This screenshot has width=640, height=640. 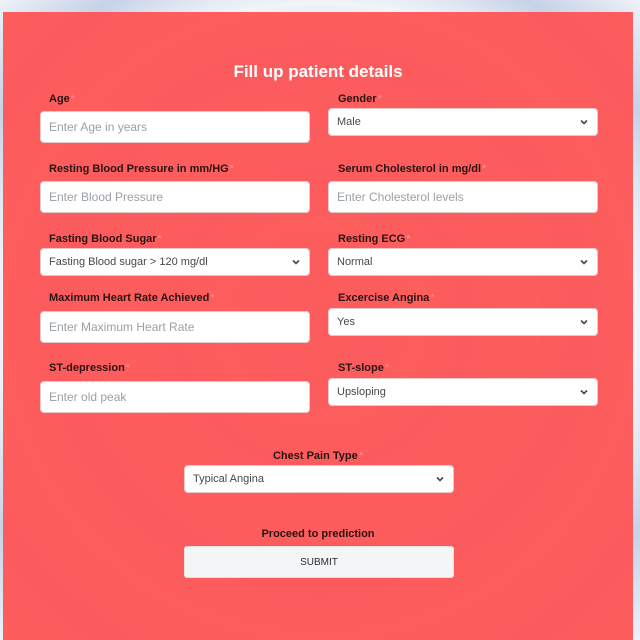 I want to click on st-slope-select: Upsloping, so click(x=463, y=392).